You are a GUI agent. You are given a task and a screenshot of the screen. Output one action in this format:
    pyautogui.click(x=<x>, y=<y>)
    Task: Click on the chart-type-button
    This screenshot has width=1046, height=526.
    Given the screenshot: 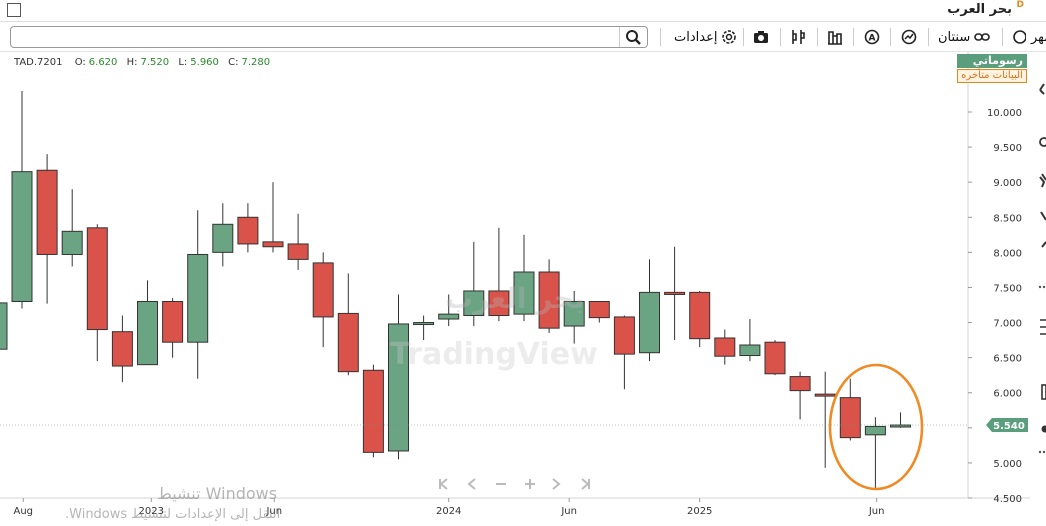 What is the action you would take?
    pyautogui.click(x=835, y=37)
    